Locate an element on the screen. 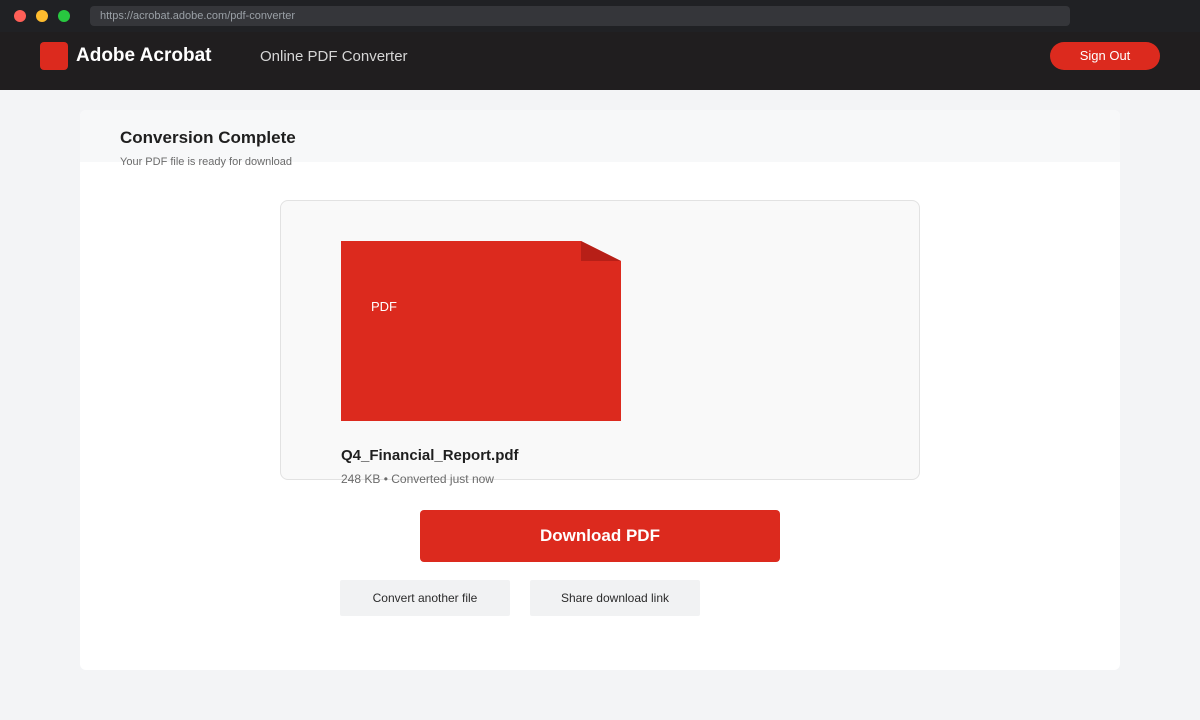 This screenshot has height=720, width=1200. page-title: Conversion Complete is located at coordinates (208, 137).